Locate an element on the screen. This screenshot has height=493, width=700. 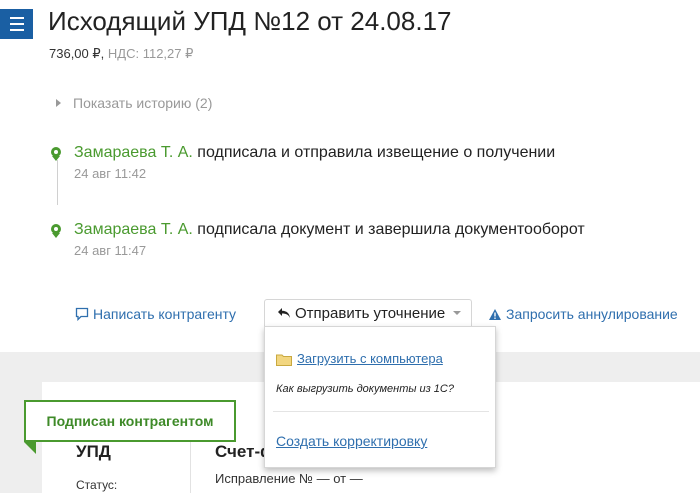
correction-line: Исправление № — от — is located at coordinates (289, 478).